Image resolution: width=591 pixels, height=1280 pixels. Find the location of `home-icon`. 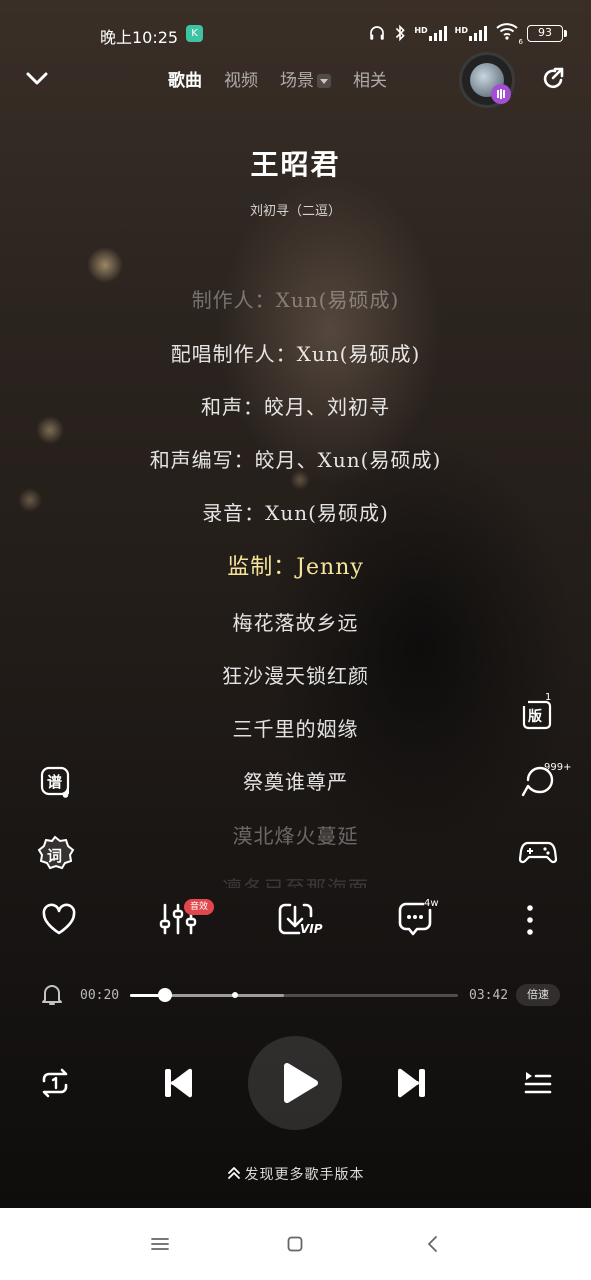

home-icon is located at coordinates (295, 1244).